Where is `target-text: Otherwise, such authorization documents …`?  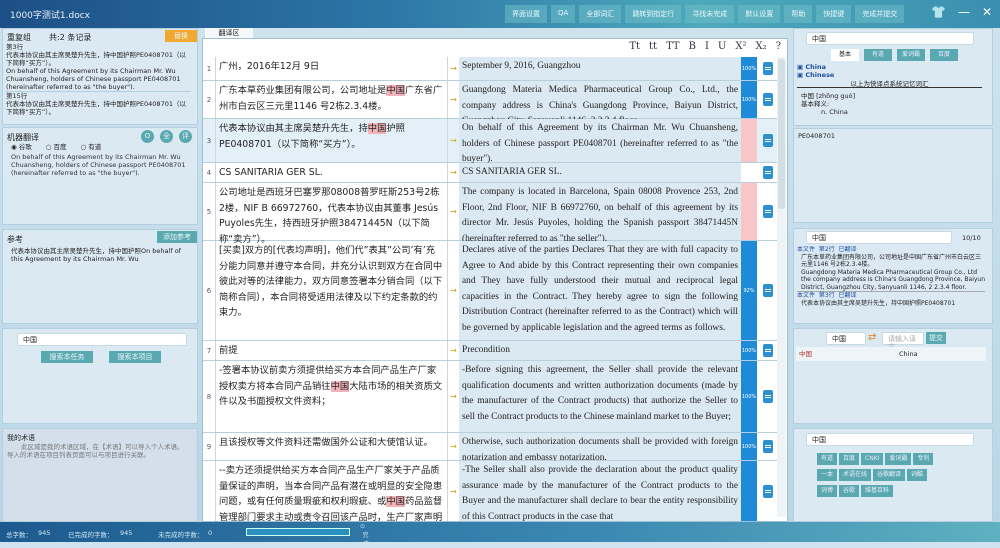
target-text: Otherwise, such authorization documents … is located at coordinates (600, 448).